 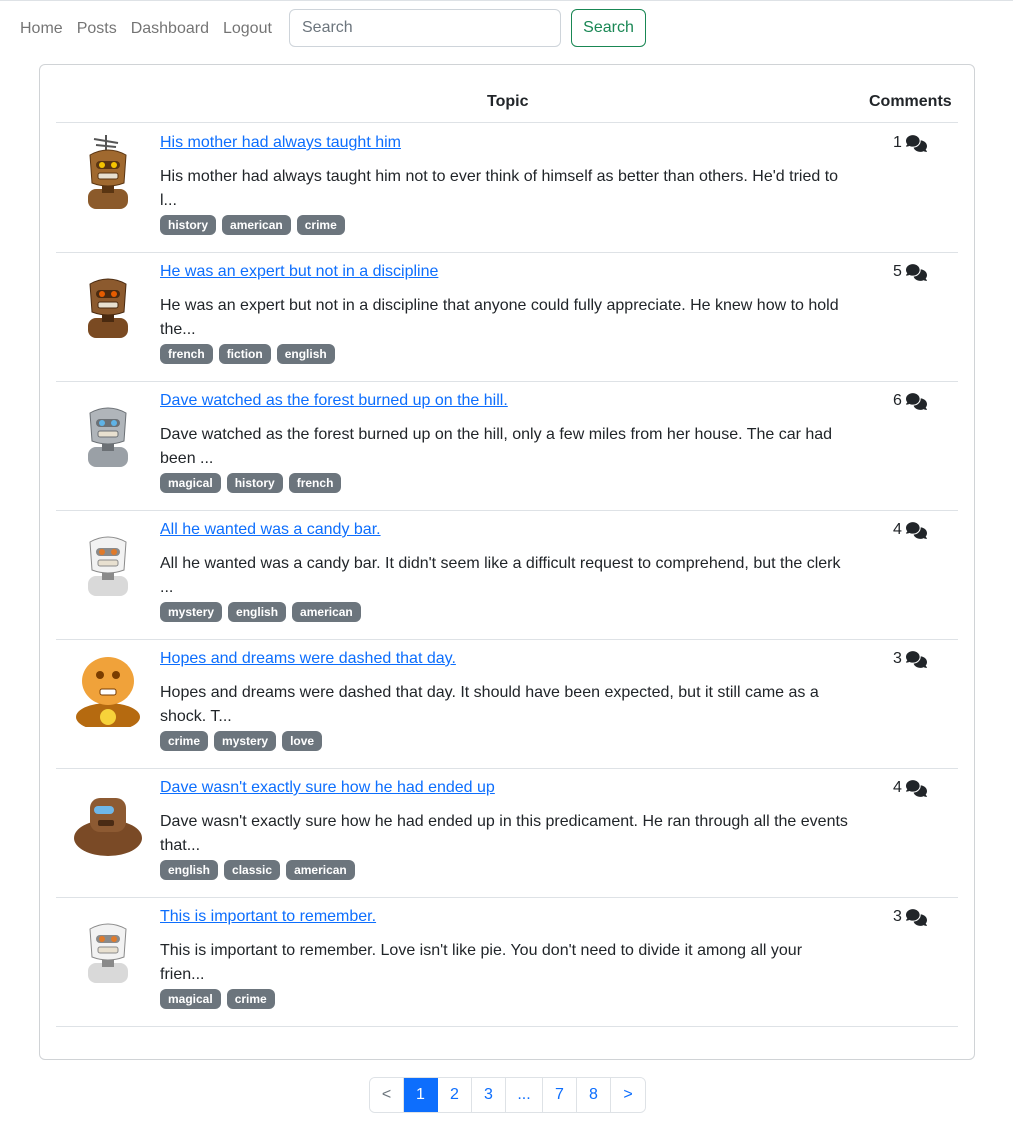 I want to click on robot-antenna-icon, so click(x=108, y=171).